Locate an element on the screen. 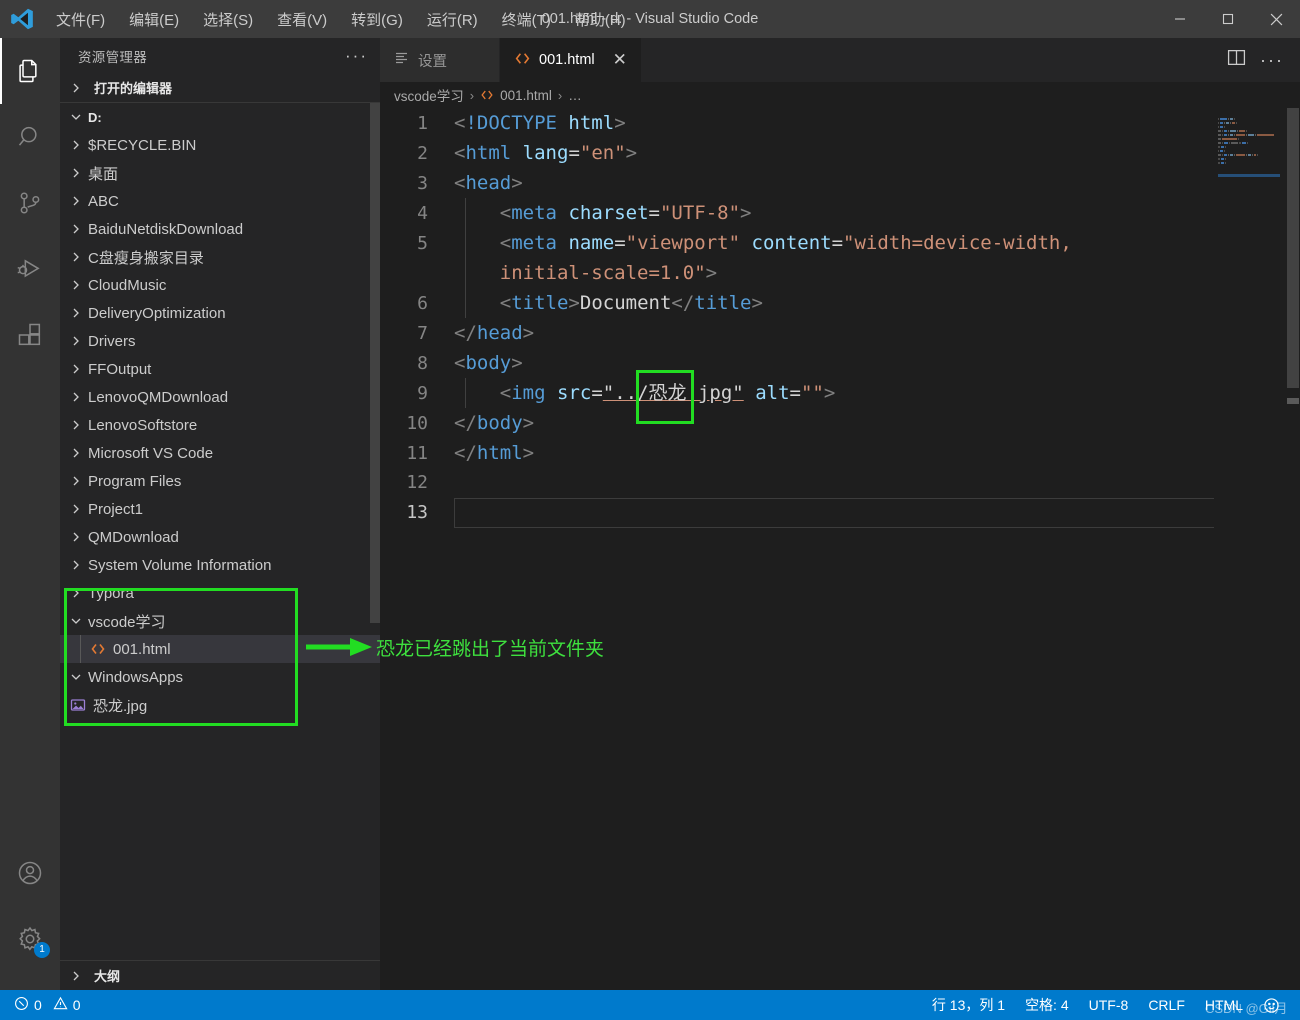 This screenshot has width=1300, height=1020. line-content: <img src="../恐龙.jpg" alt=""> is located at coordinates (645, 393).